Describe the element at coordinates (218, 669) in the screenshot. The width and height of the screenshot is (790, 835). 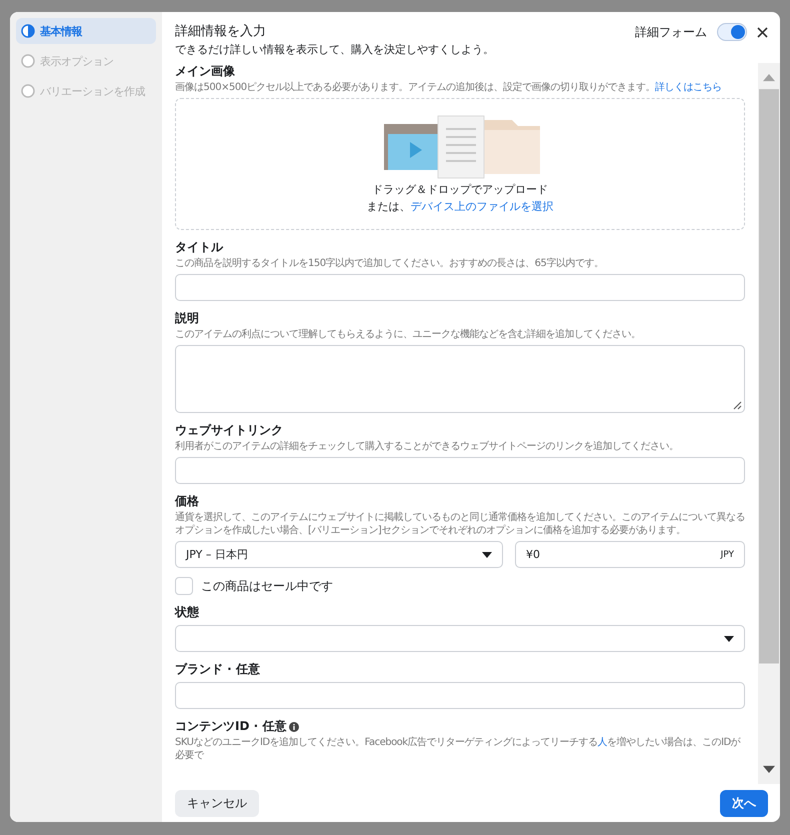
I see `field-label: ブランド · 任意` at that location.